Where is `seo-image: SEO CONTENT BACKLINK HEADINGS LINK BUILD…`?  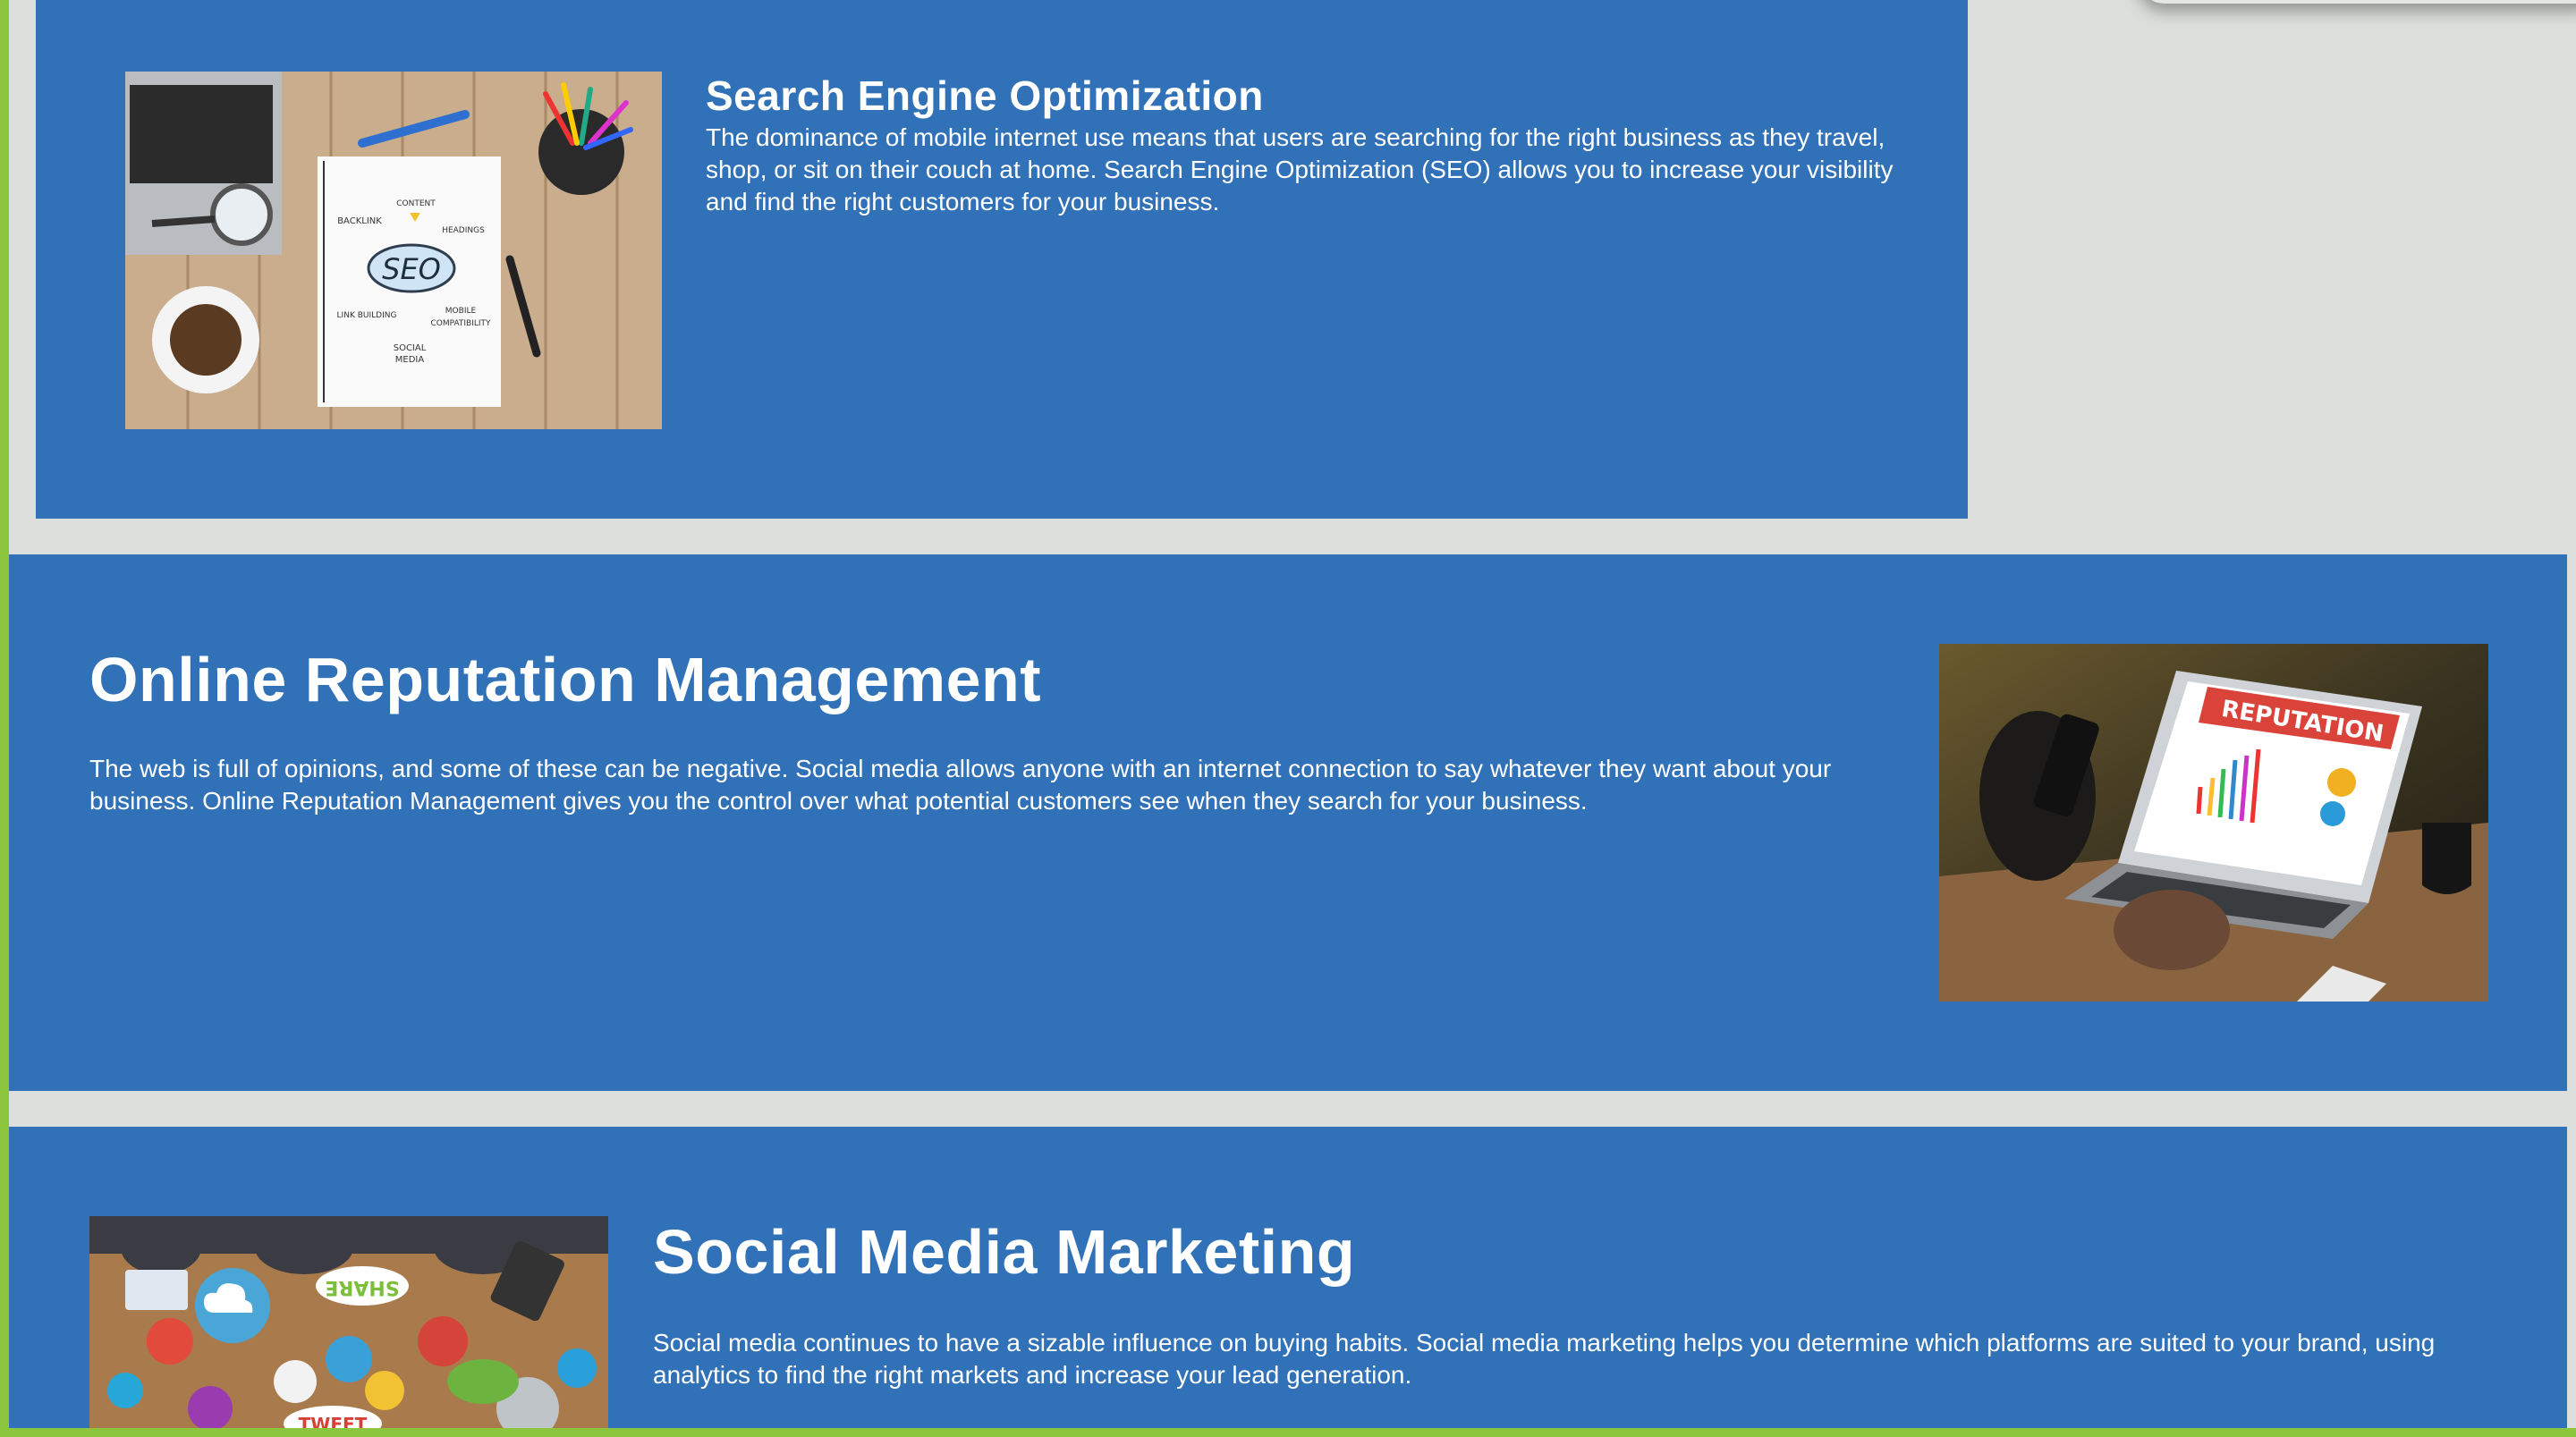
seo-image: SEO CONTENT BACKLINK HEADINGS LINK BUILD… is located at coordinates (393, 251).